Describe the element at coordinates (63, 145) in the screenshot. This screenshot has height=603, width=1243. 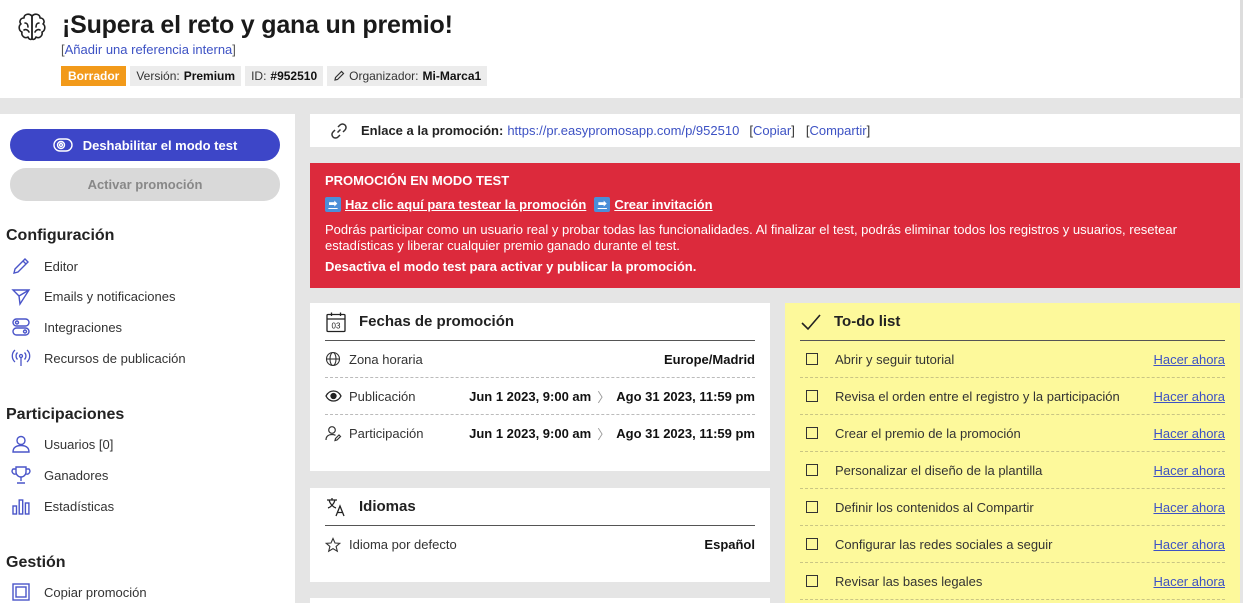
I see `toggle-icon` at that location.